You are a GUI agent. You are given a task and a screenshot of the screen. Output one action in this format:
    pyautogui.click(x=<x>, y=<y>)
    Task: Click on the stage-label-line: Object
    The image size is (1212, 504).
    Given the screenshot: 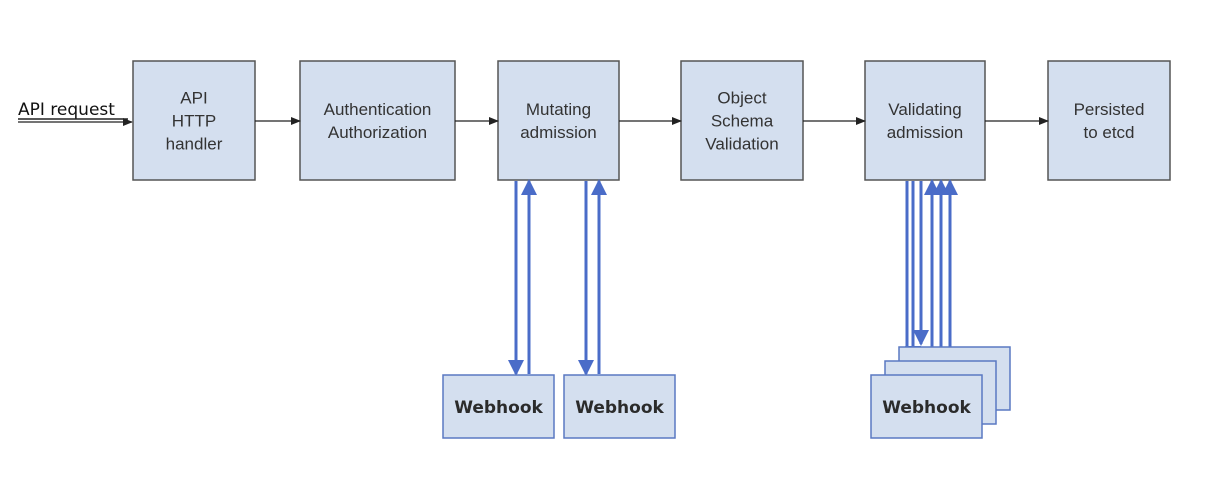 What is the action you would take?
    pyautogui.click(x=741, y=98)
    